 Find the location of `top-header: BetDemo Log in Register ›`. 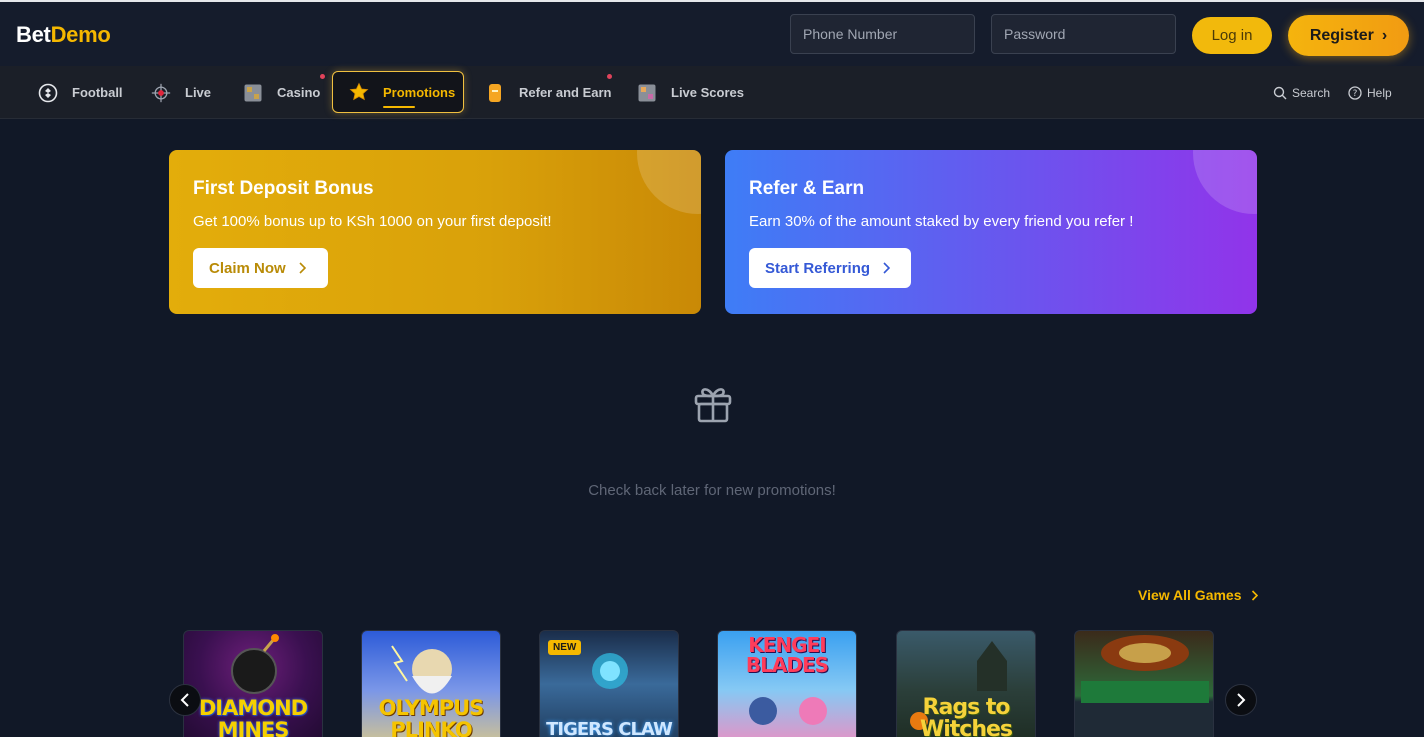

top-header: BetDemo Log in Register › is located at coordinates (712, 33).